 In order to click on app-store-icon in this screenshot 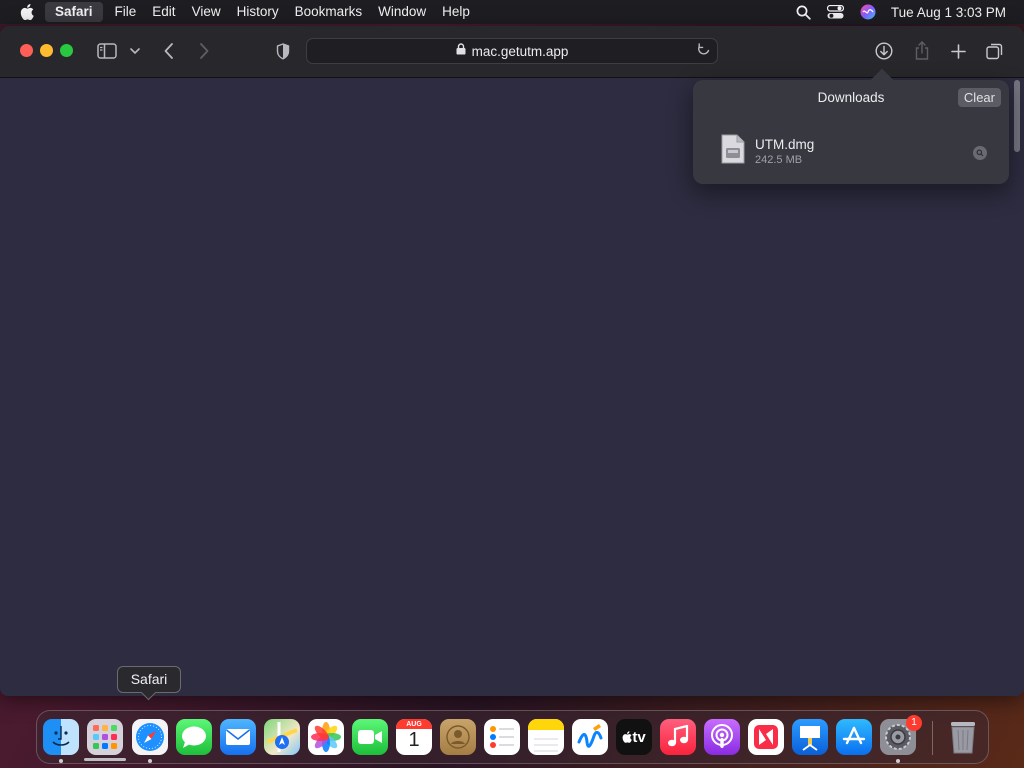, I will do `click(854, 737)`.